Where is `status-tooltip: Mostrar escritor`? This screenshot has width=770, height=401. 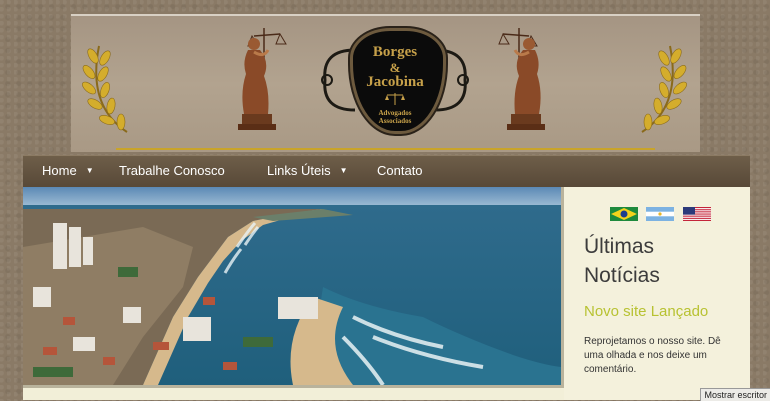
status-tooltip: Mostrar escritor is located at coordinates (735, 394).